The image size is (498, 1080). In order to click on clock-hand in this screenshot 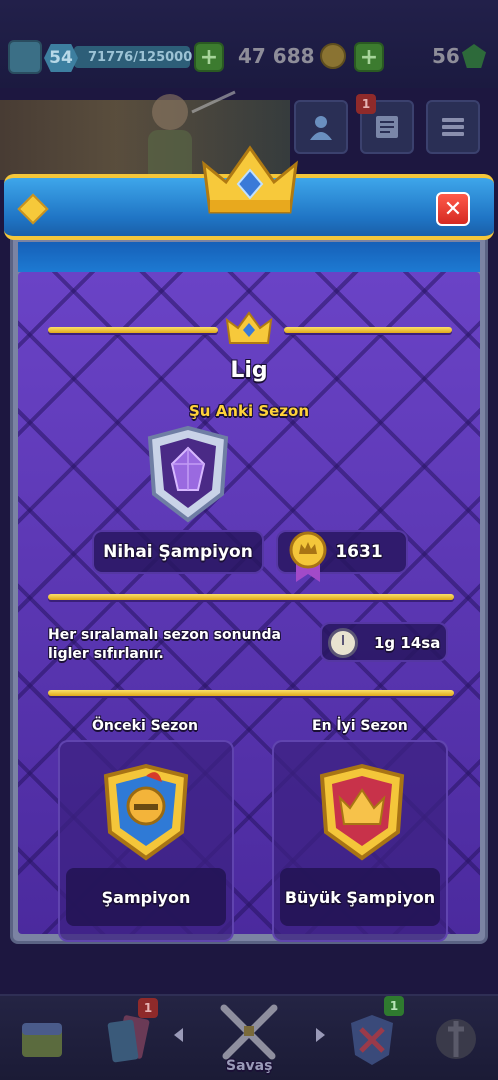, I will do `click(343, 640)`.